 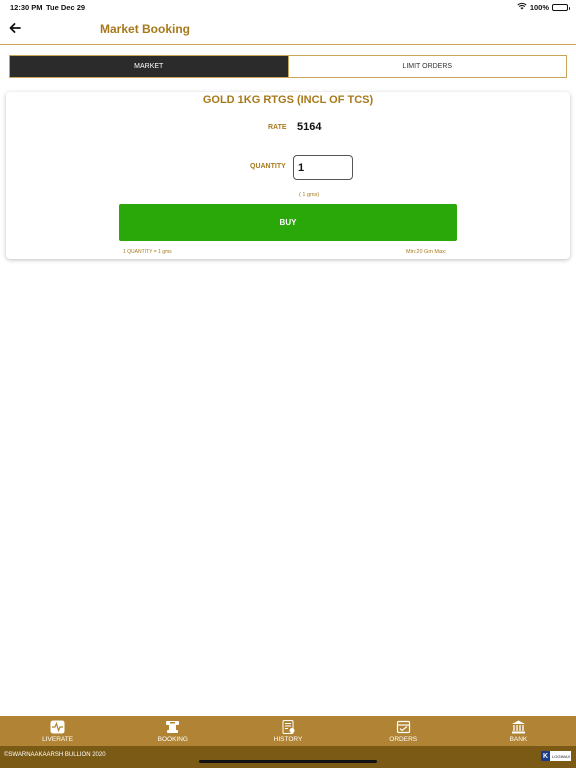 What do you see at coordinates (288, 757) in the screenshot?
I see `footer: ©SWARNAAKAARSH BULLION 2020 K LOGIMAX` at bounding box center [288, 757].